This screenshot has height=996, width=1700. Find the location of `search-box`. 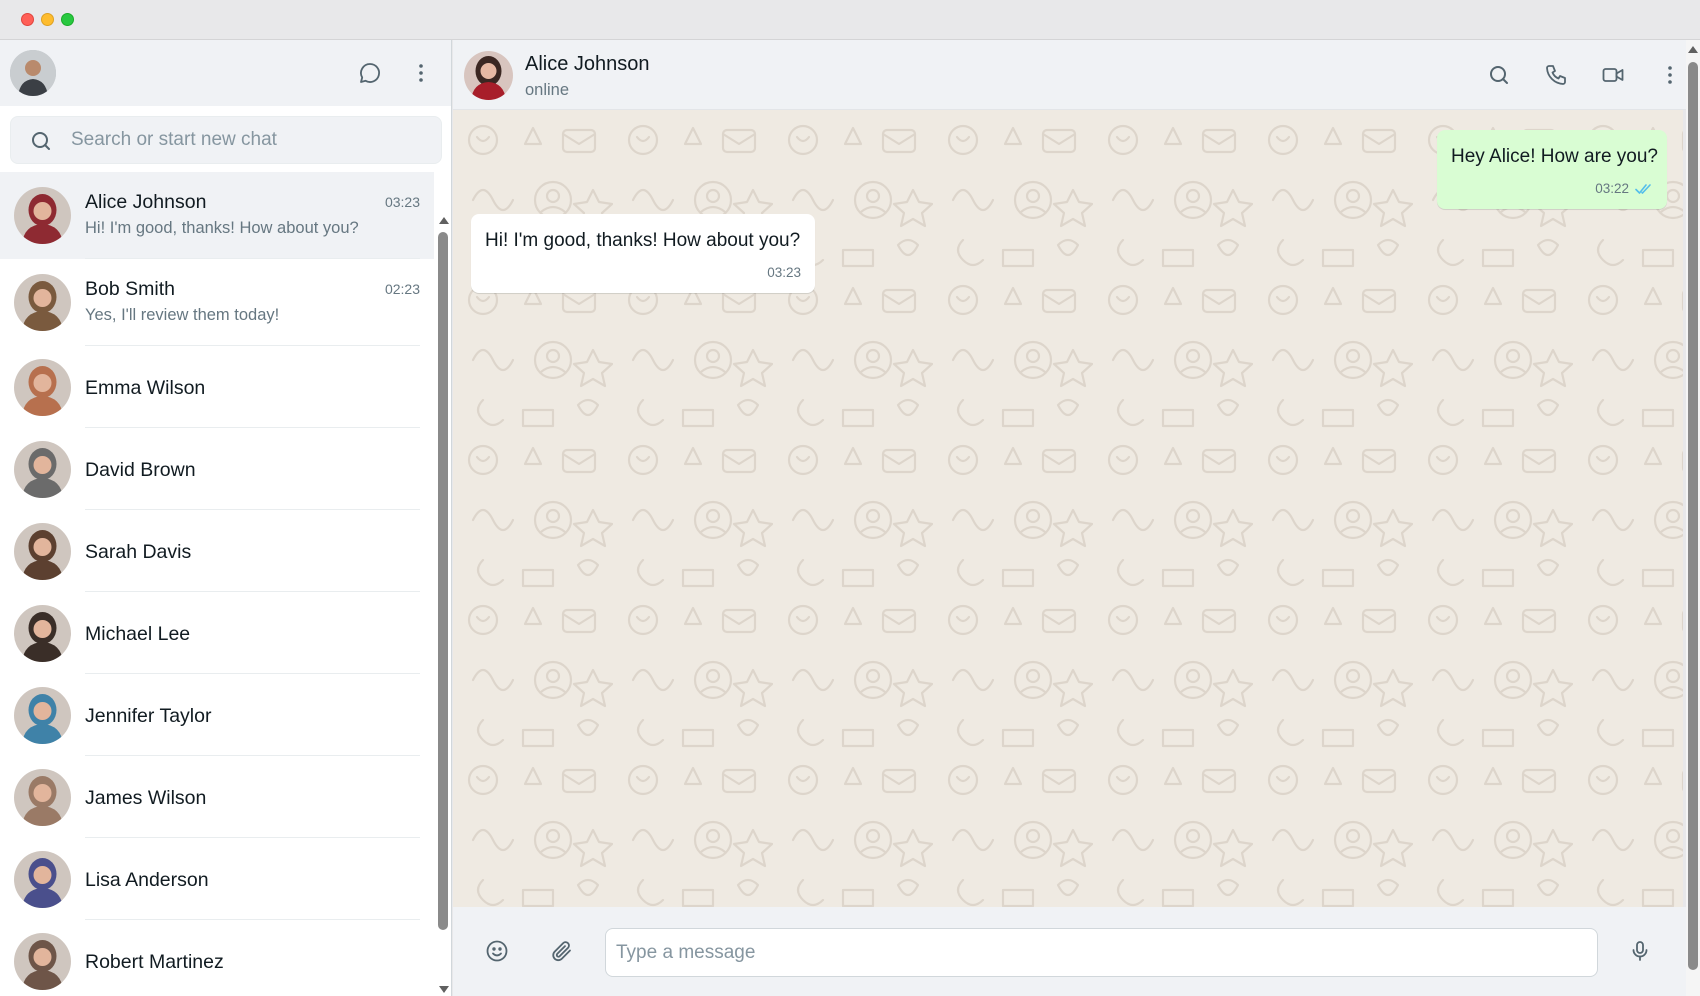

search-box is located at coordinates (226, 140).